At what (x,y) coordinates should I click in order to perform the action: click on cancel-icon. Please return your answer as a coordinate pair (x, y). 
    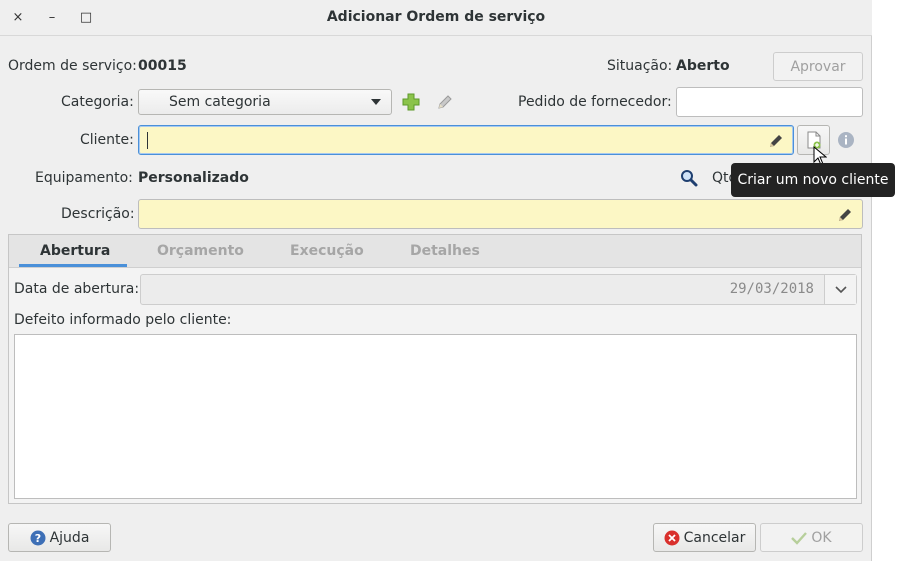
    Looking at the image, I should click on (672, 538).